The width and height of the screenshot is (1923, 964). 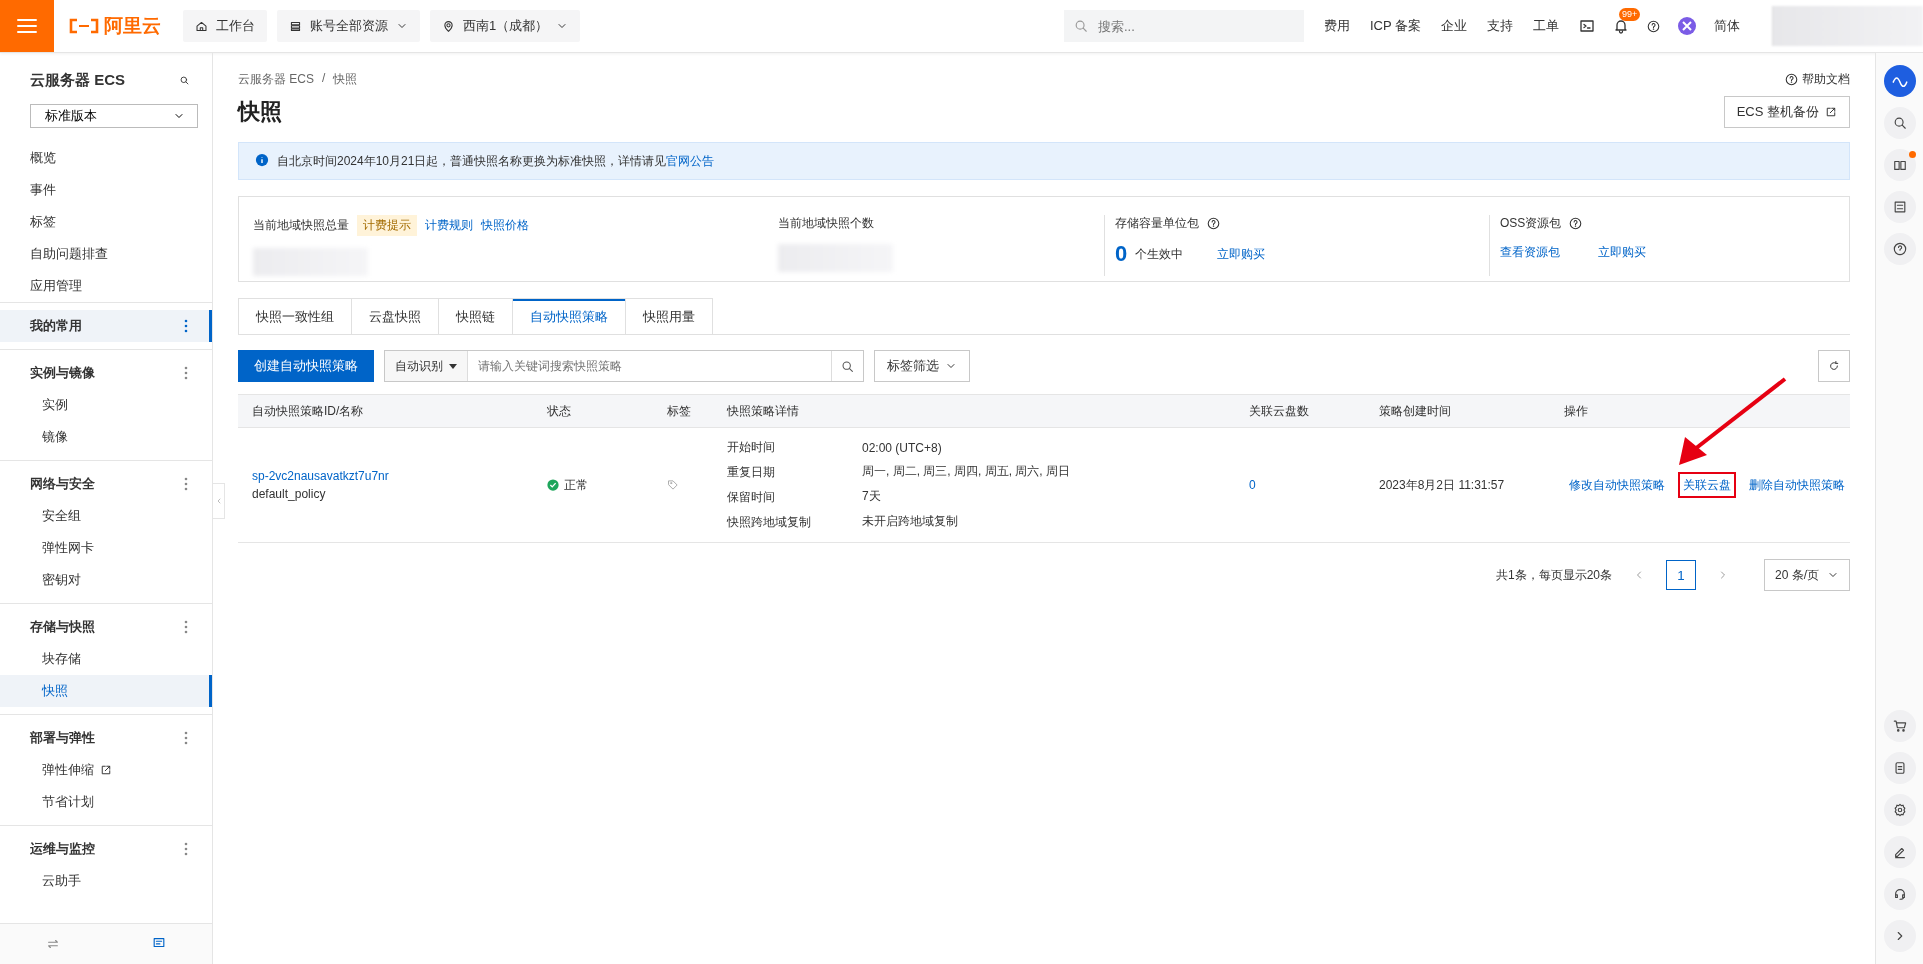 I want to click on detail-label: 保留时间, so click(x=751, y=497).